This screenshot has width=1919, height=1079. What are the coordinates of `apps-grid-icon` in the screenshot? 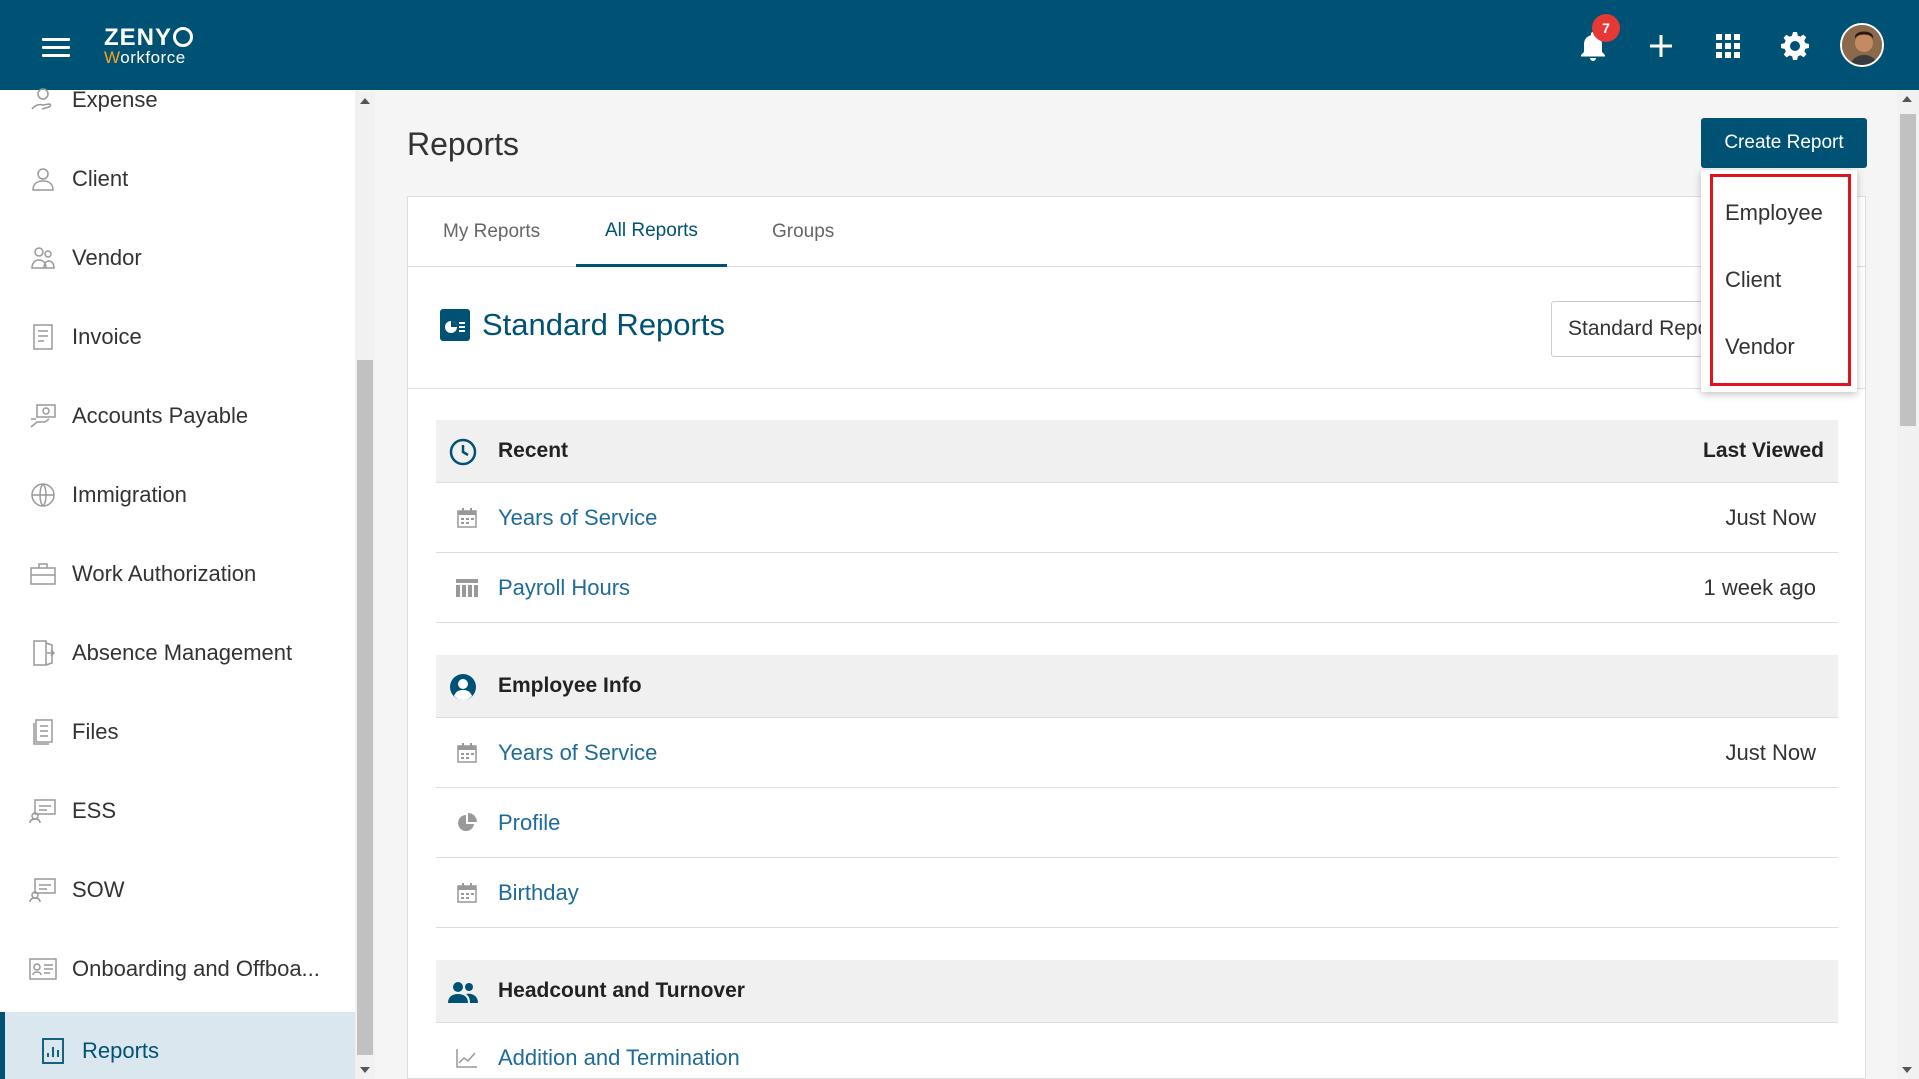 It's located at (1728, 46).